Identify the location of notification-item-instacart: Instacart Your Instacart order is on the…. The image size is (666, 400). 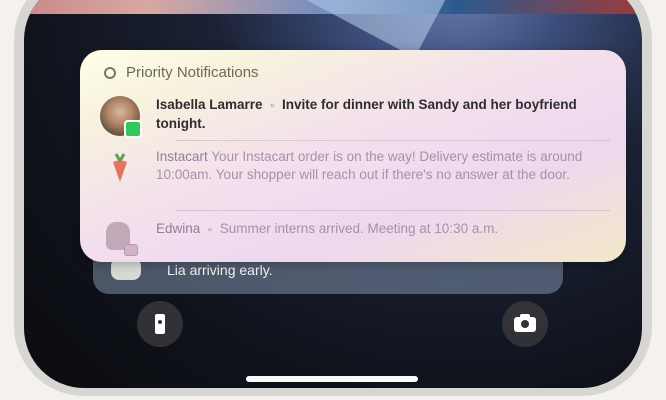
(353, 168).